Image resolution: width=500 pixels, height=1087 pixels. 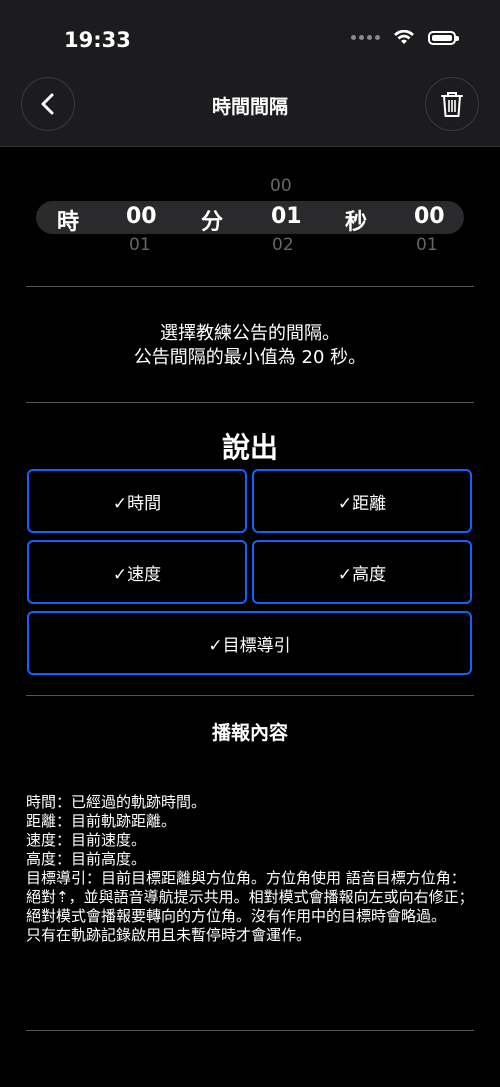 What do you see at coordinates (86, 840) in the screenshot?
I see `content-line: 速度：目前速度。` at bounding box center [86, 840].